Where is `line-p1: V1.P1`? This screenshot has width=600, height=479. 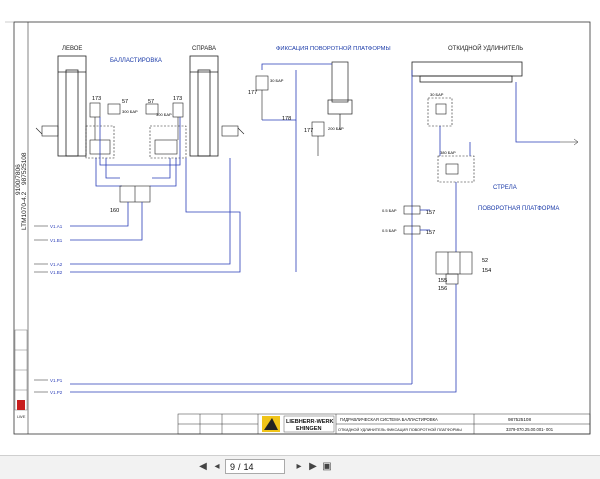 line-p1: V1.P1 is located at coordinates (56, 380).